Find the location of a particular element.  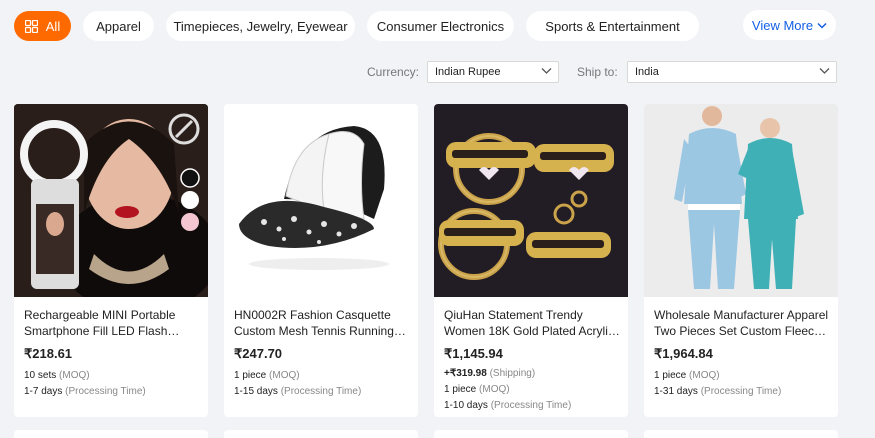

filter-bar: Currency: Indian Rupee Ship to: India is located at coordinates (437, 72).